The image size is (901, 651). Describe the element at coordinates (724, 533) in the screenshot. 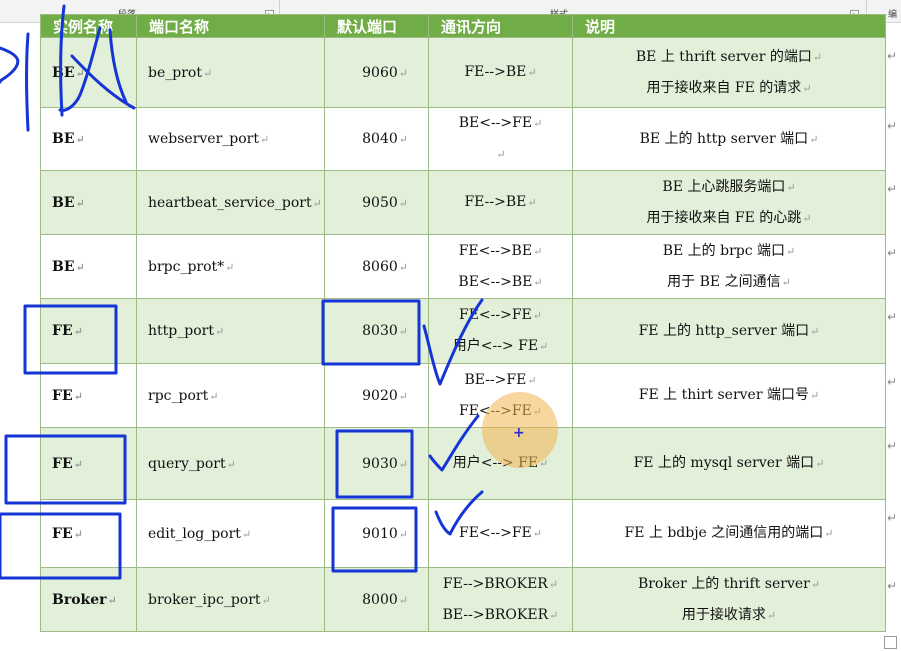

I see `description-text: FE 上 bdbje 之间通信用的端口` at that location.